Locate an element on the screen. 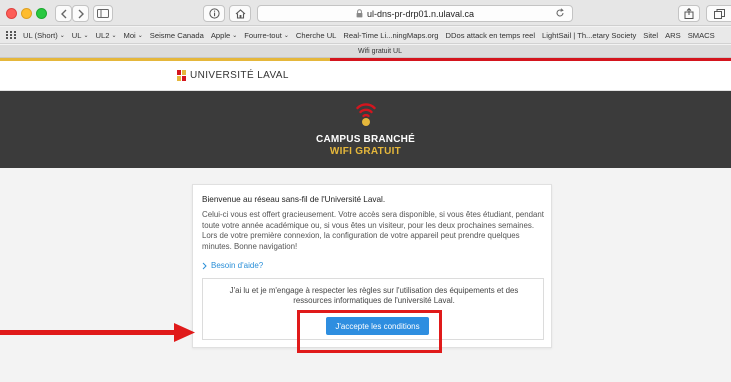  back-button is located at coordinates (63, 13).